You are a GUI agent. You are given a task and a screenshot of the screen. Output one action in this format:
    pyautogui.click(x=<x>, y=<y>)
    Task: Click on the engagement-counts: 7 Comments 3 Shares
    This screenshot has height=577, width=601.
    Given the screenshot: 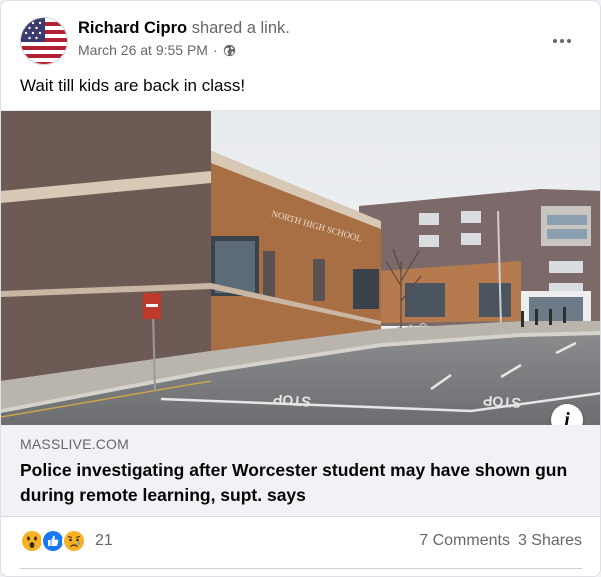 What is the action you would take?
    pyautogui.click(x=500, y=541)
    